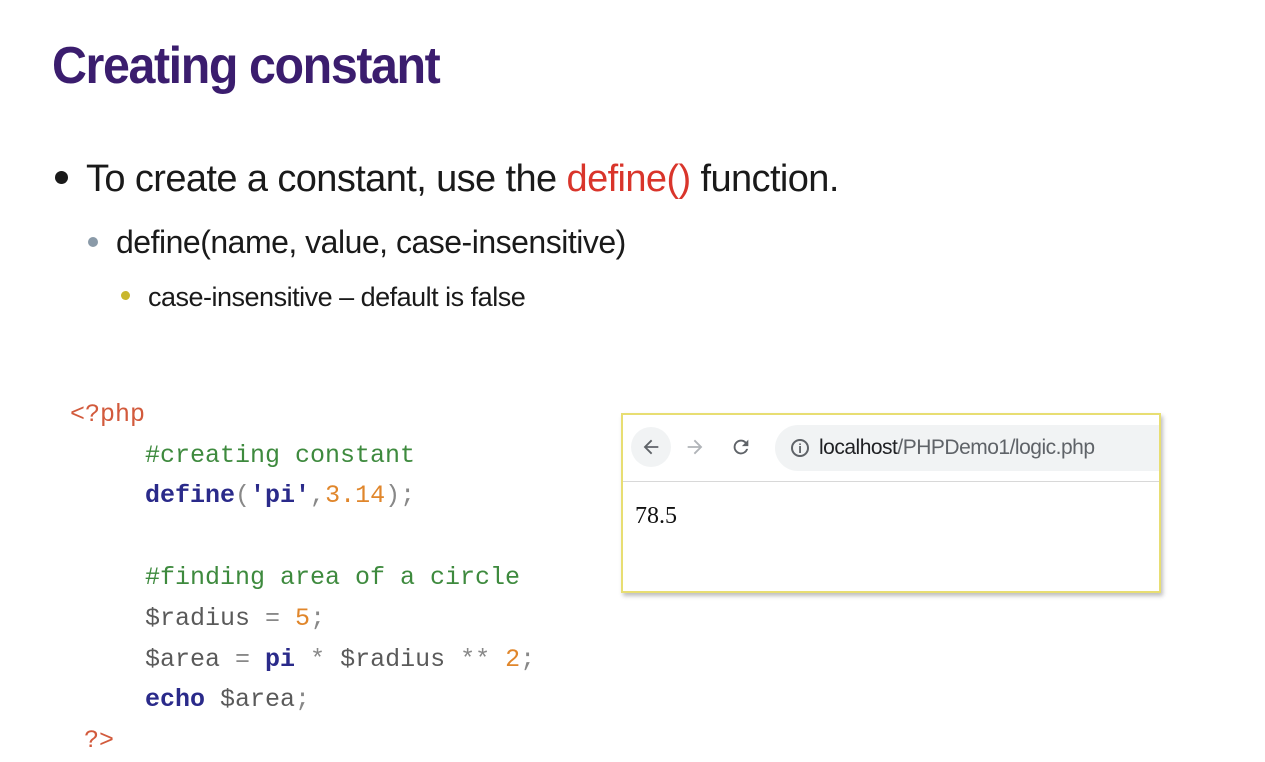 This screenshot has width=1265, height=762. What do you see at coordinates (302, 415) in the screenshot?
I see `code-line-open-tag: <?php` at bounding box center [302, 415].